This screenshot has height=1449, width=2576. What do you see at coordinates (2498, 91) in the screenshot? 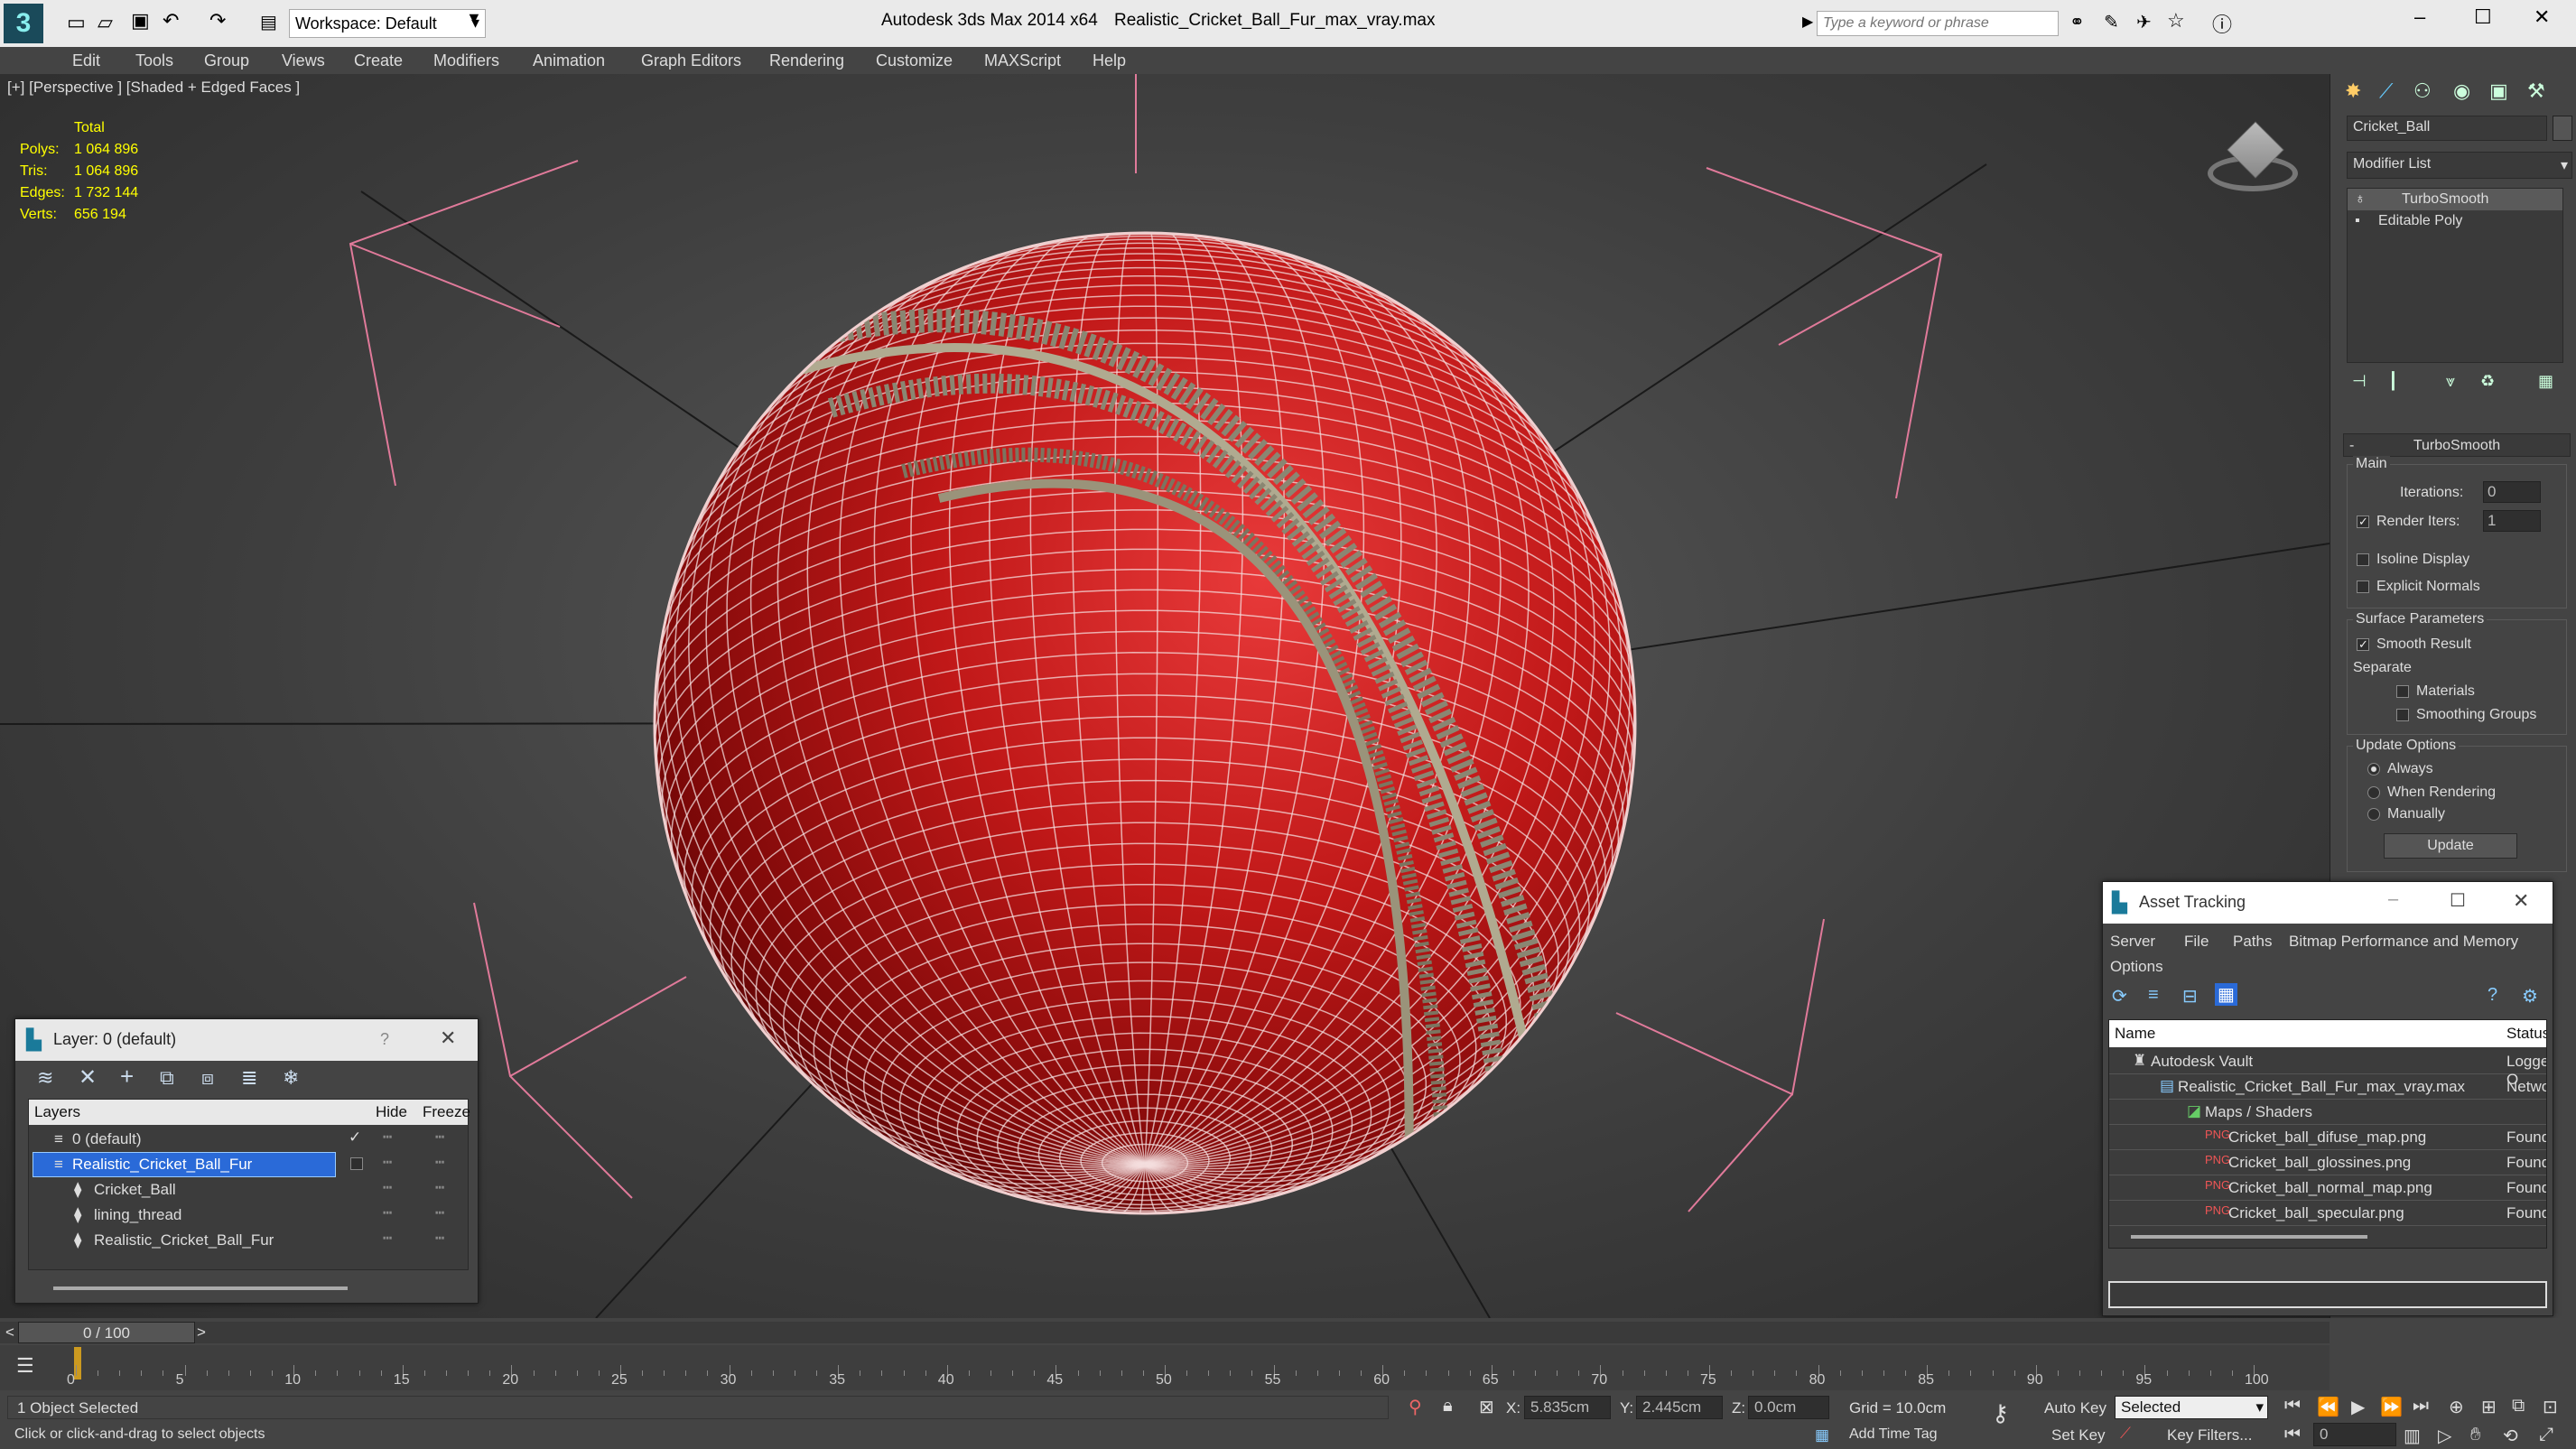
I see `display-tab-icon: ▣` at bounding box center [2498, 91].